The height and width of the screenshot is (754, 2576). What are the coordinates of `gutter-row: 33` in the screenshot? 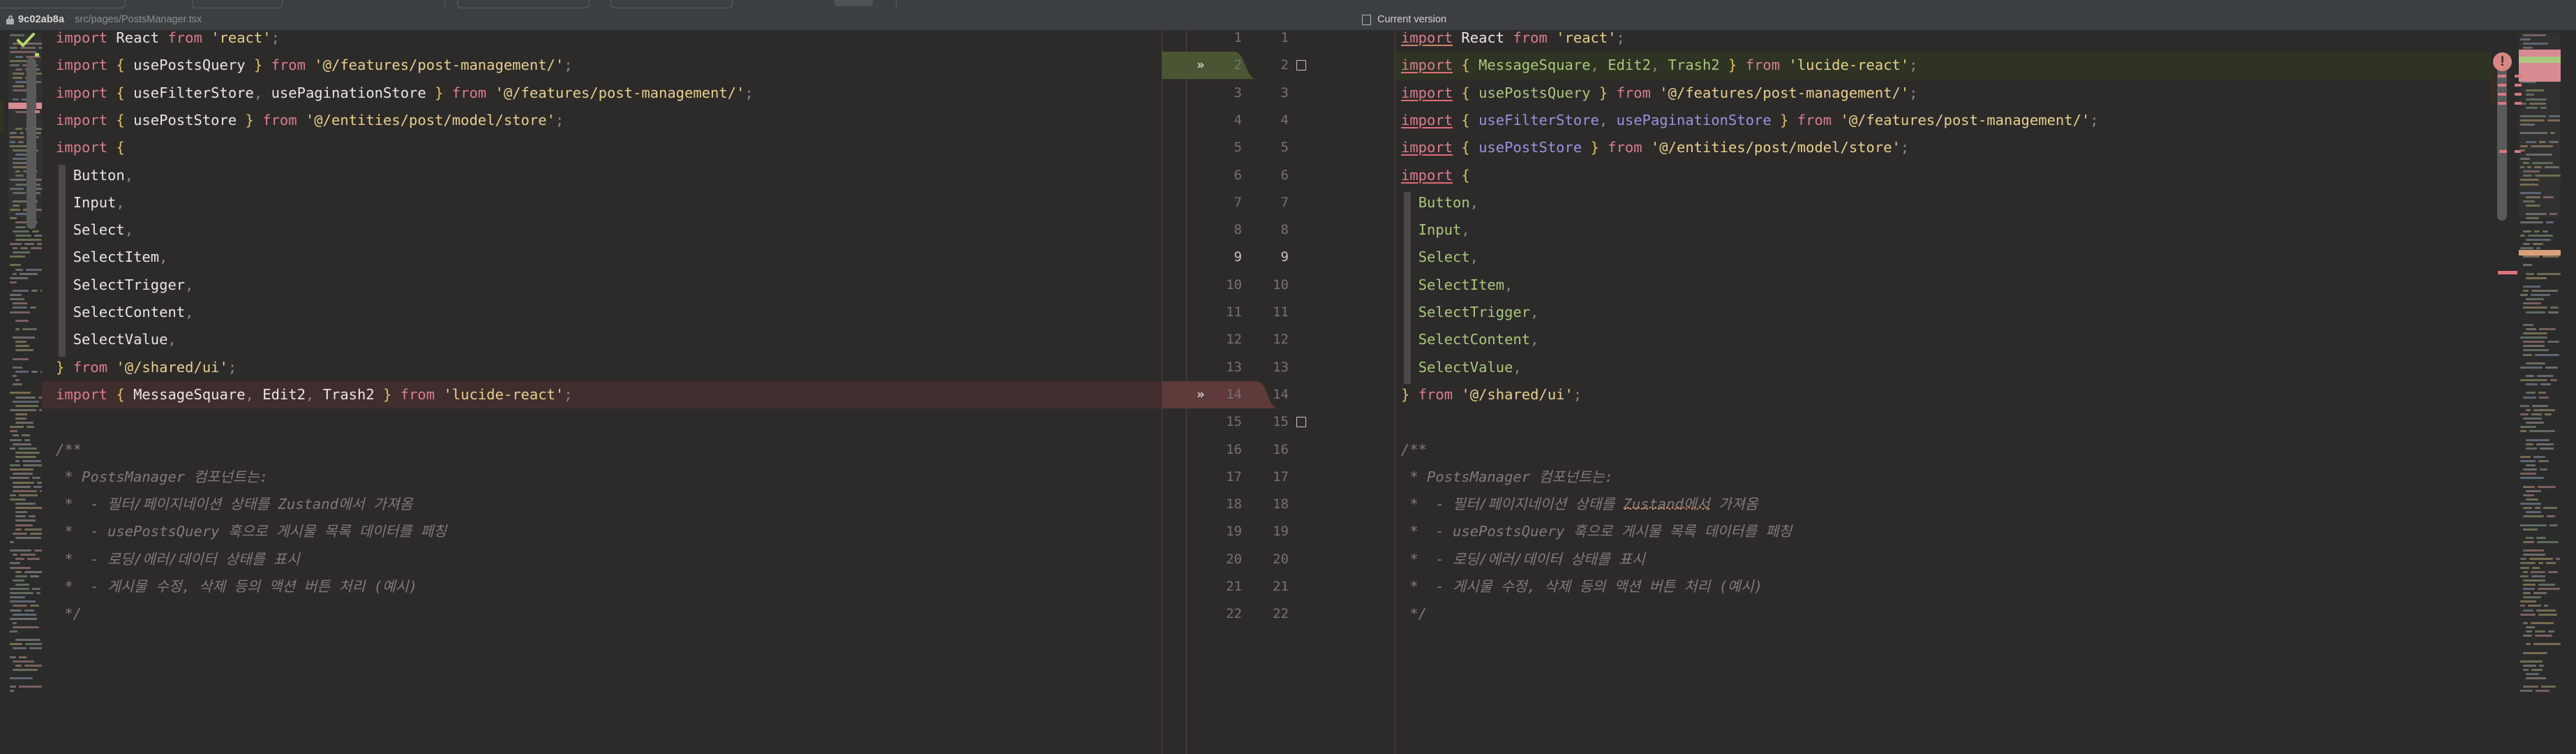 It's located at (1278, 93).